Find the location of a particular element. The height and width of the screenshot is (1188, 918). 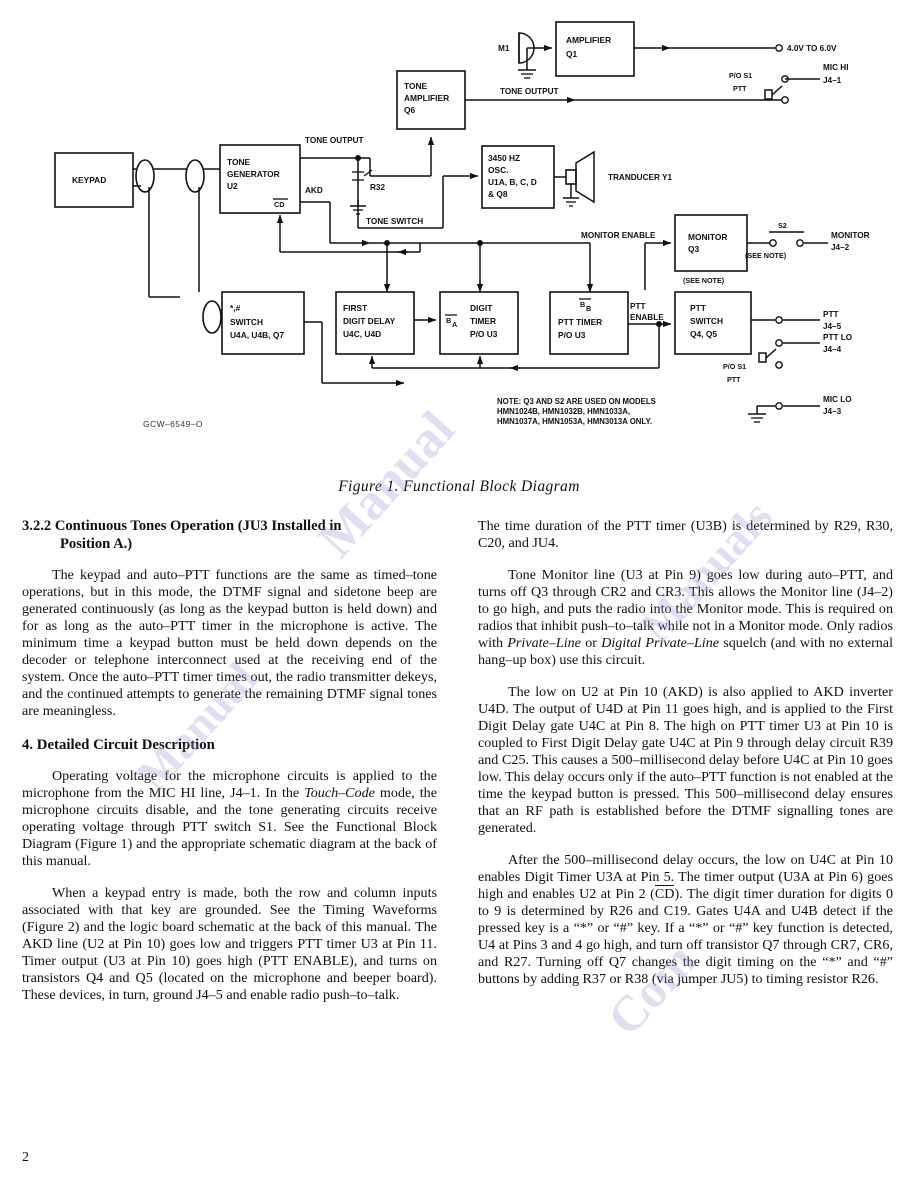

microphone-element-symbol is located at coordinates (527, 55).